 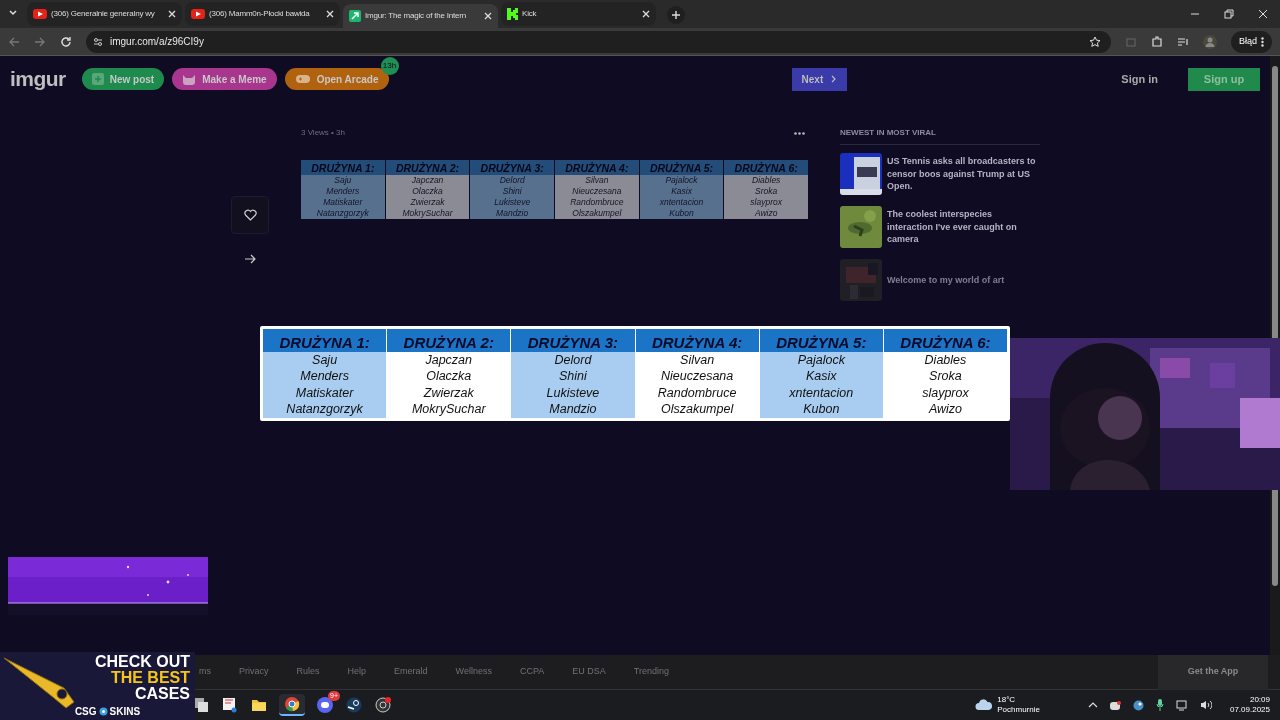 I want to click on network-icon, so click(x=1181, y=705).